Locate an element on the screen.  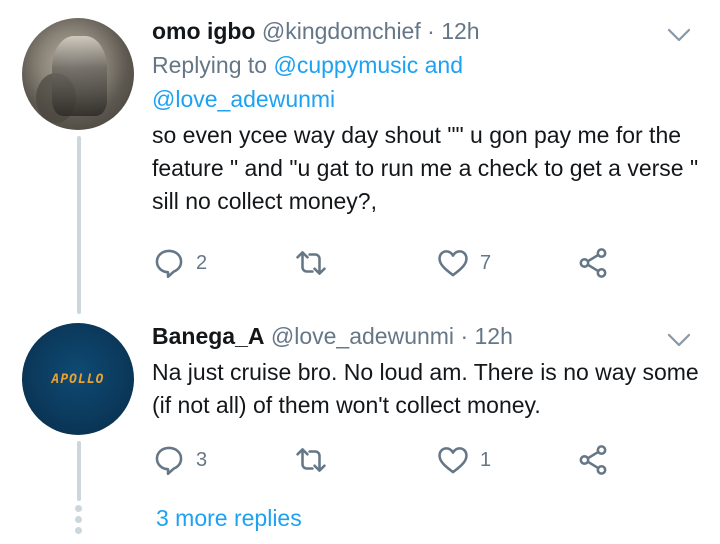
thread-dots-icon is located at coordinates (79, 521).